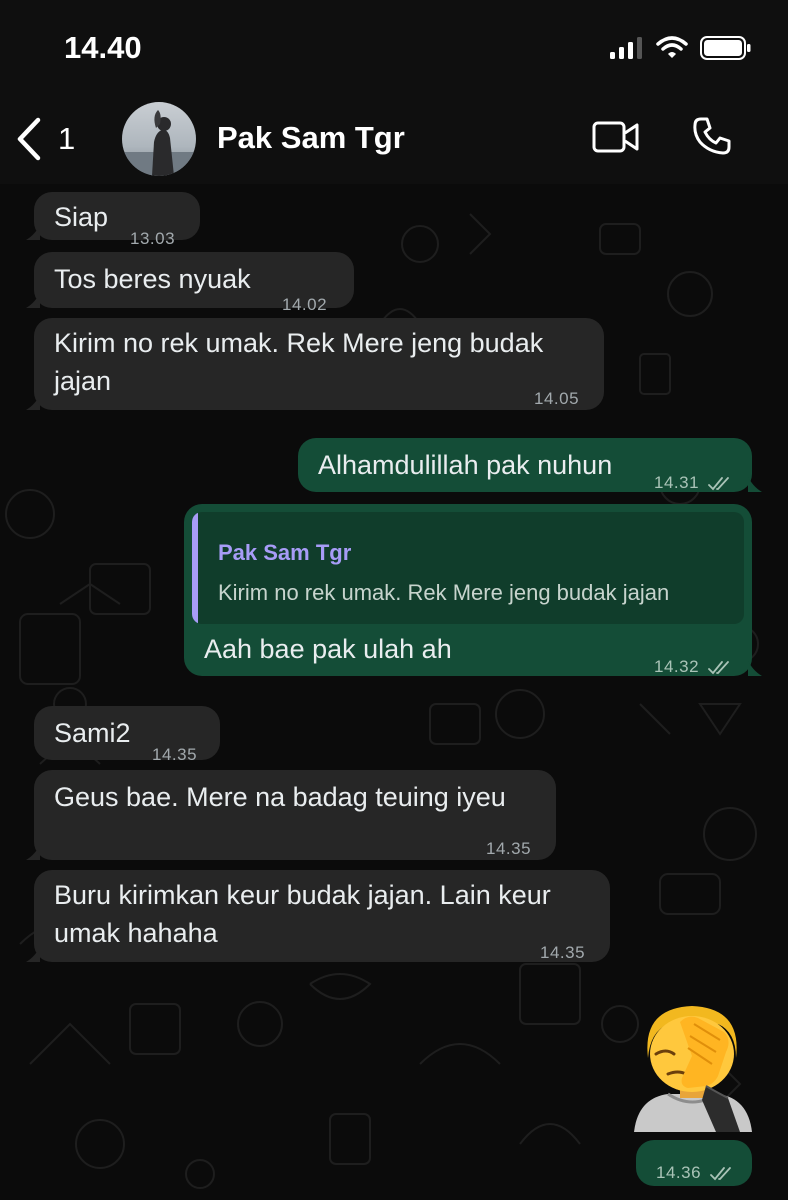  Describe the element at coordinates (626, 48) in the screenshot. I see `signal-icon` at that location.